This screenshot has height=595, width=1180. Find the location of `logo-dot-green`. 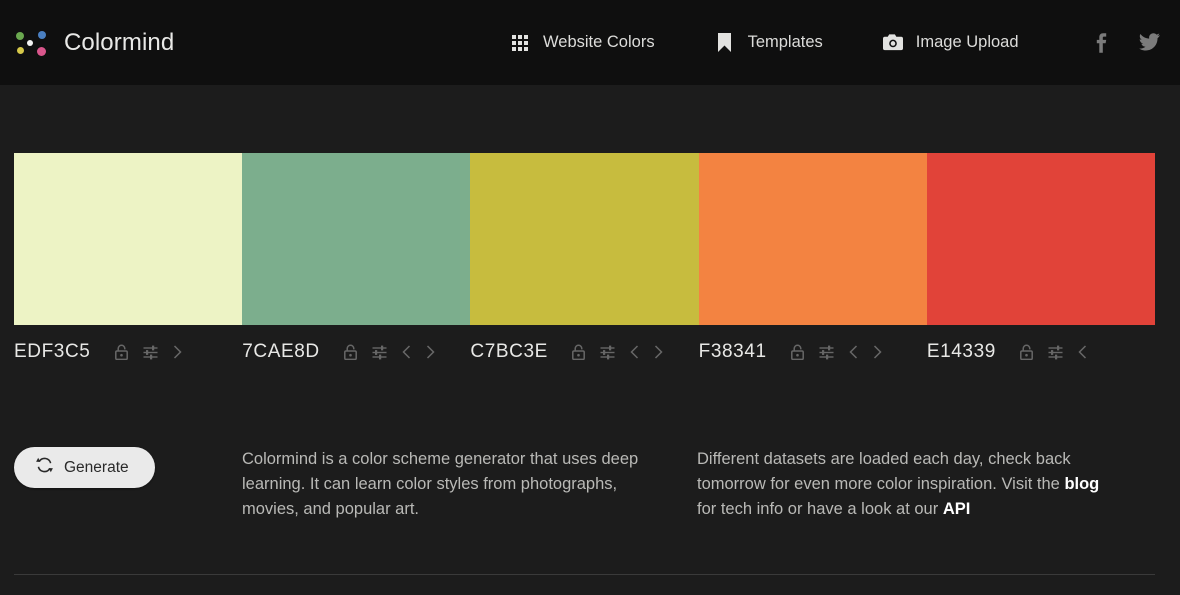

logo-dot-green is located at coordinates (20, 35).